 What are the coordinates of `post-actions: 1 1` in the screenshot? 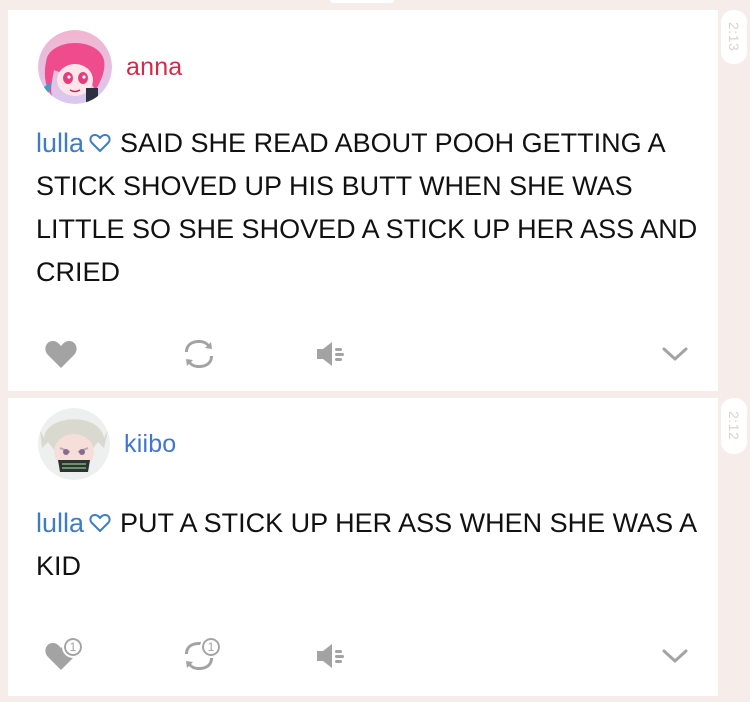 It's located at (368, 656).